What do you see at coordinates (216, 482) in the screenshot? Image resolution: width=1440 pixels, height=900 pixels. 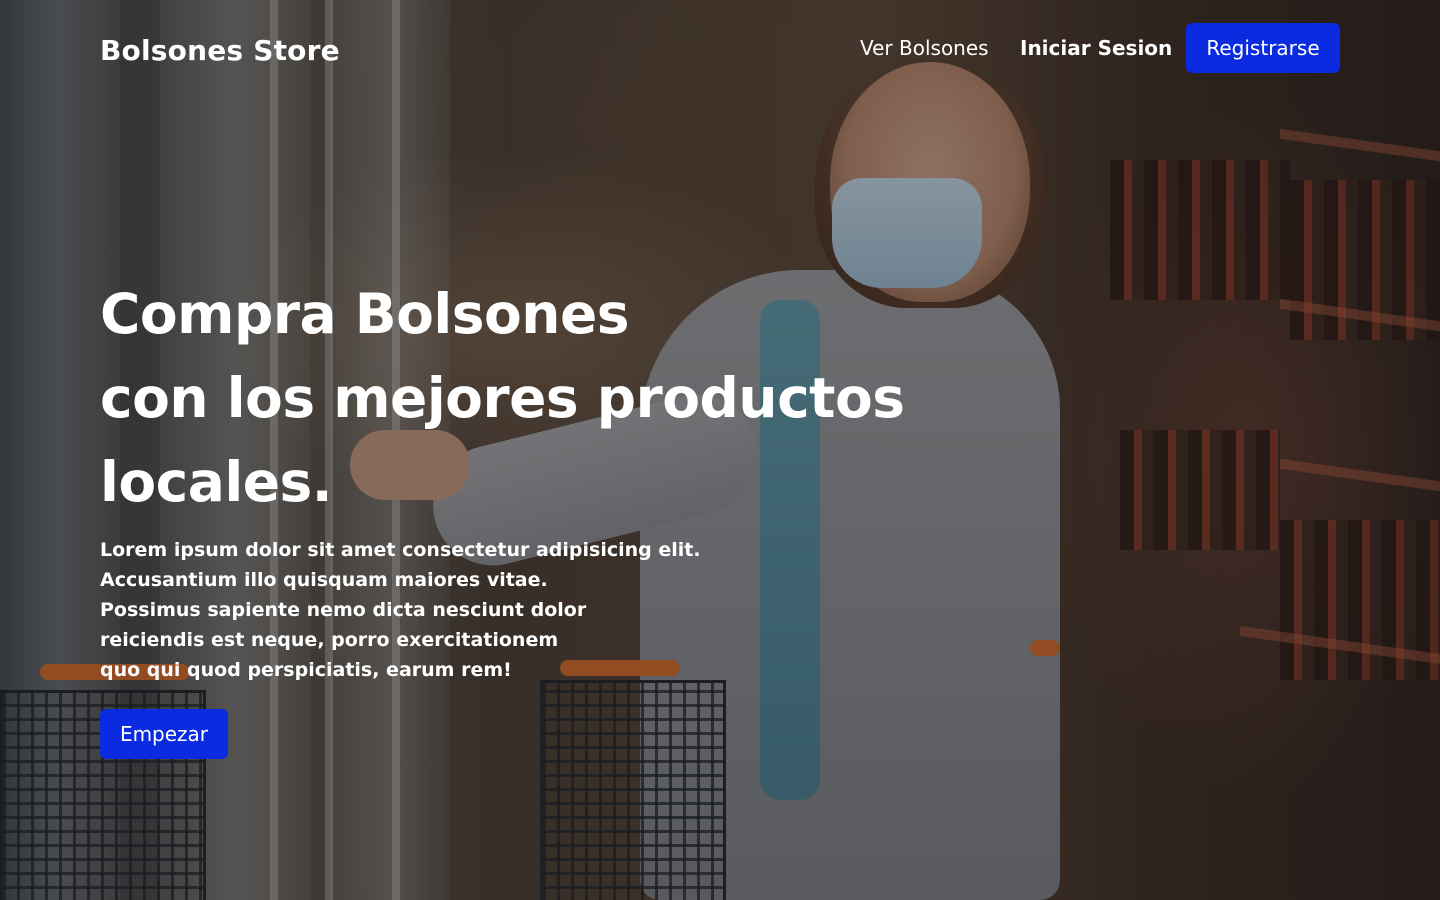 I see `hero-title-line: locales.` at bounding box center [216, 482].